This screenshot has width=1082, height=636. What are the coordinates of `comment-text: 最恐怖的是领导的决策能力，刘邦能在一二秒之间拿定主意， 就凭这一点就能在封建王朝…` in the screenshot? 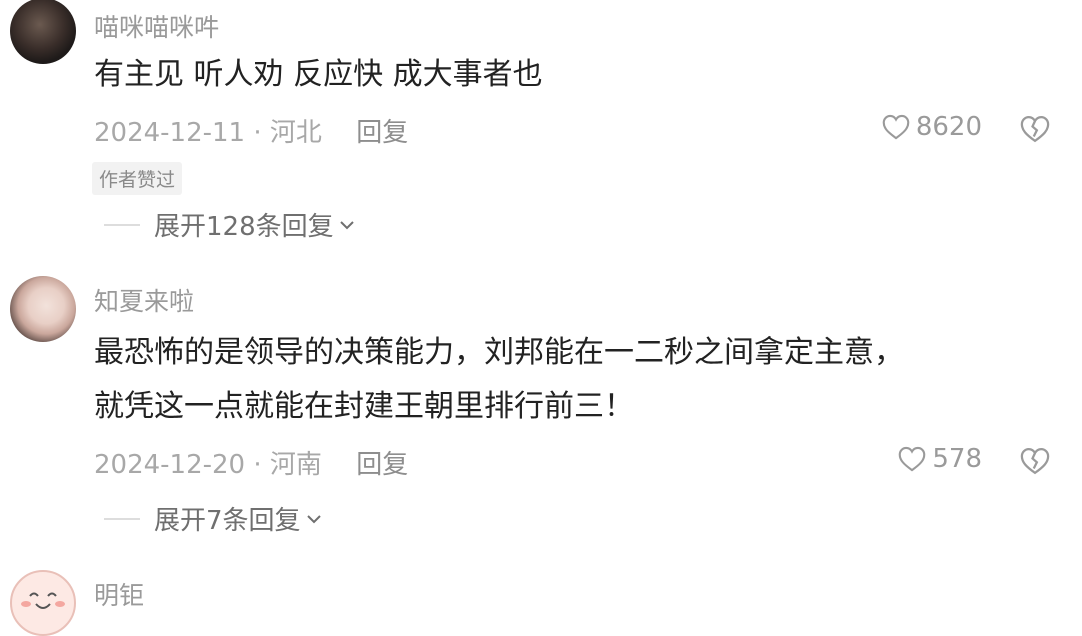 It's located at (558, 380).